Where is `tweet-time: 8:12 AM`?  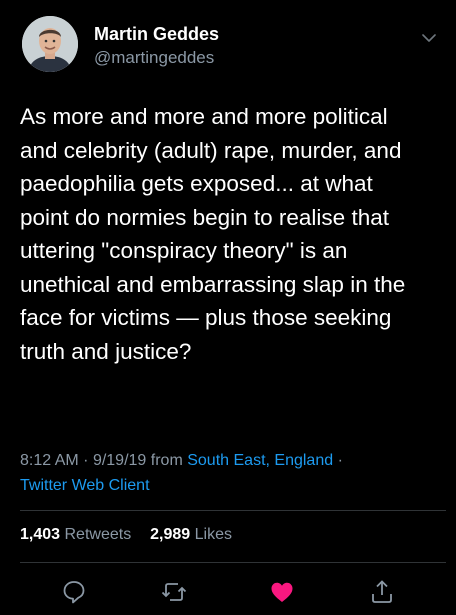 tweet-time: 8:12 AM is located at coordinates (49, 460).